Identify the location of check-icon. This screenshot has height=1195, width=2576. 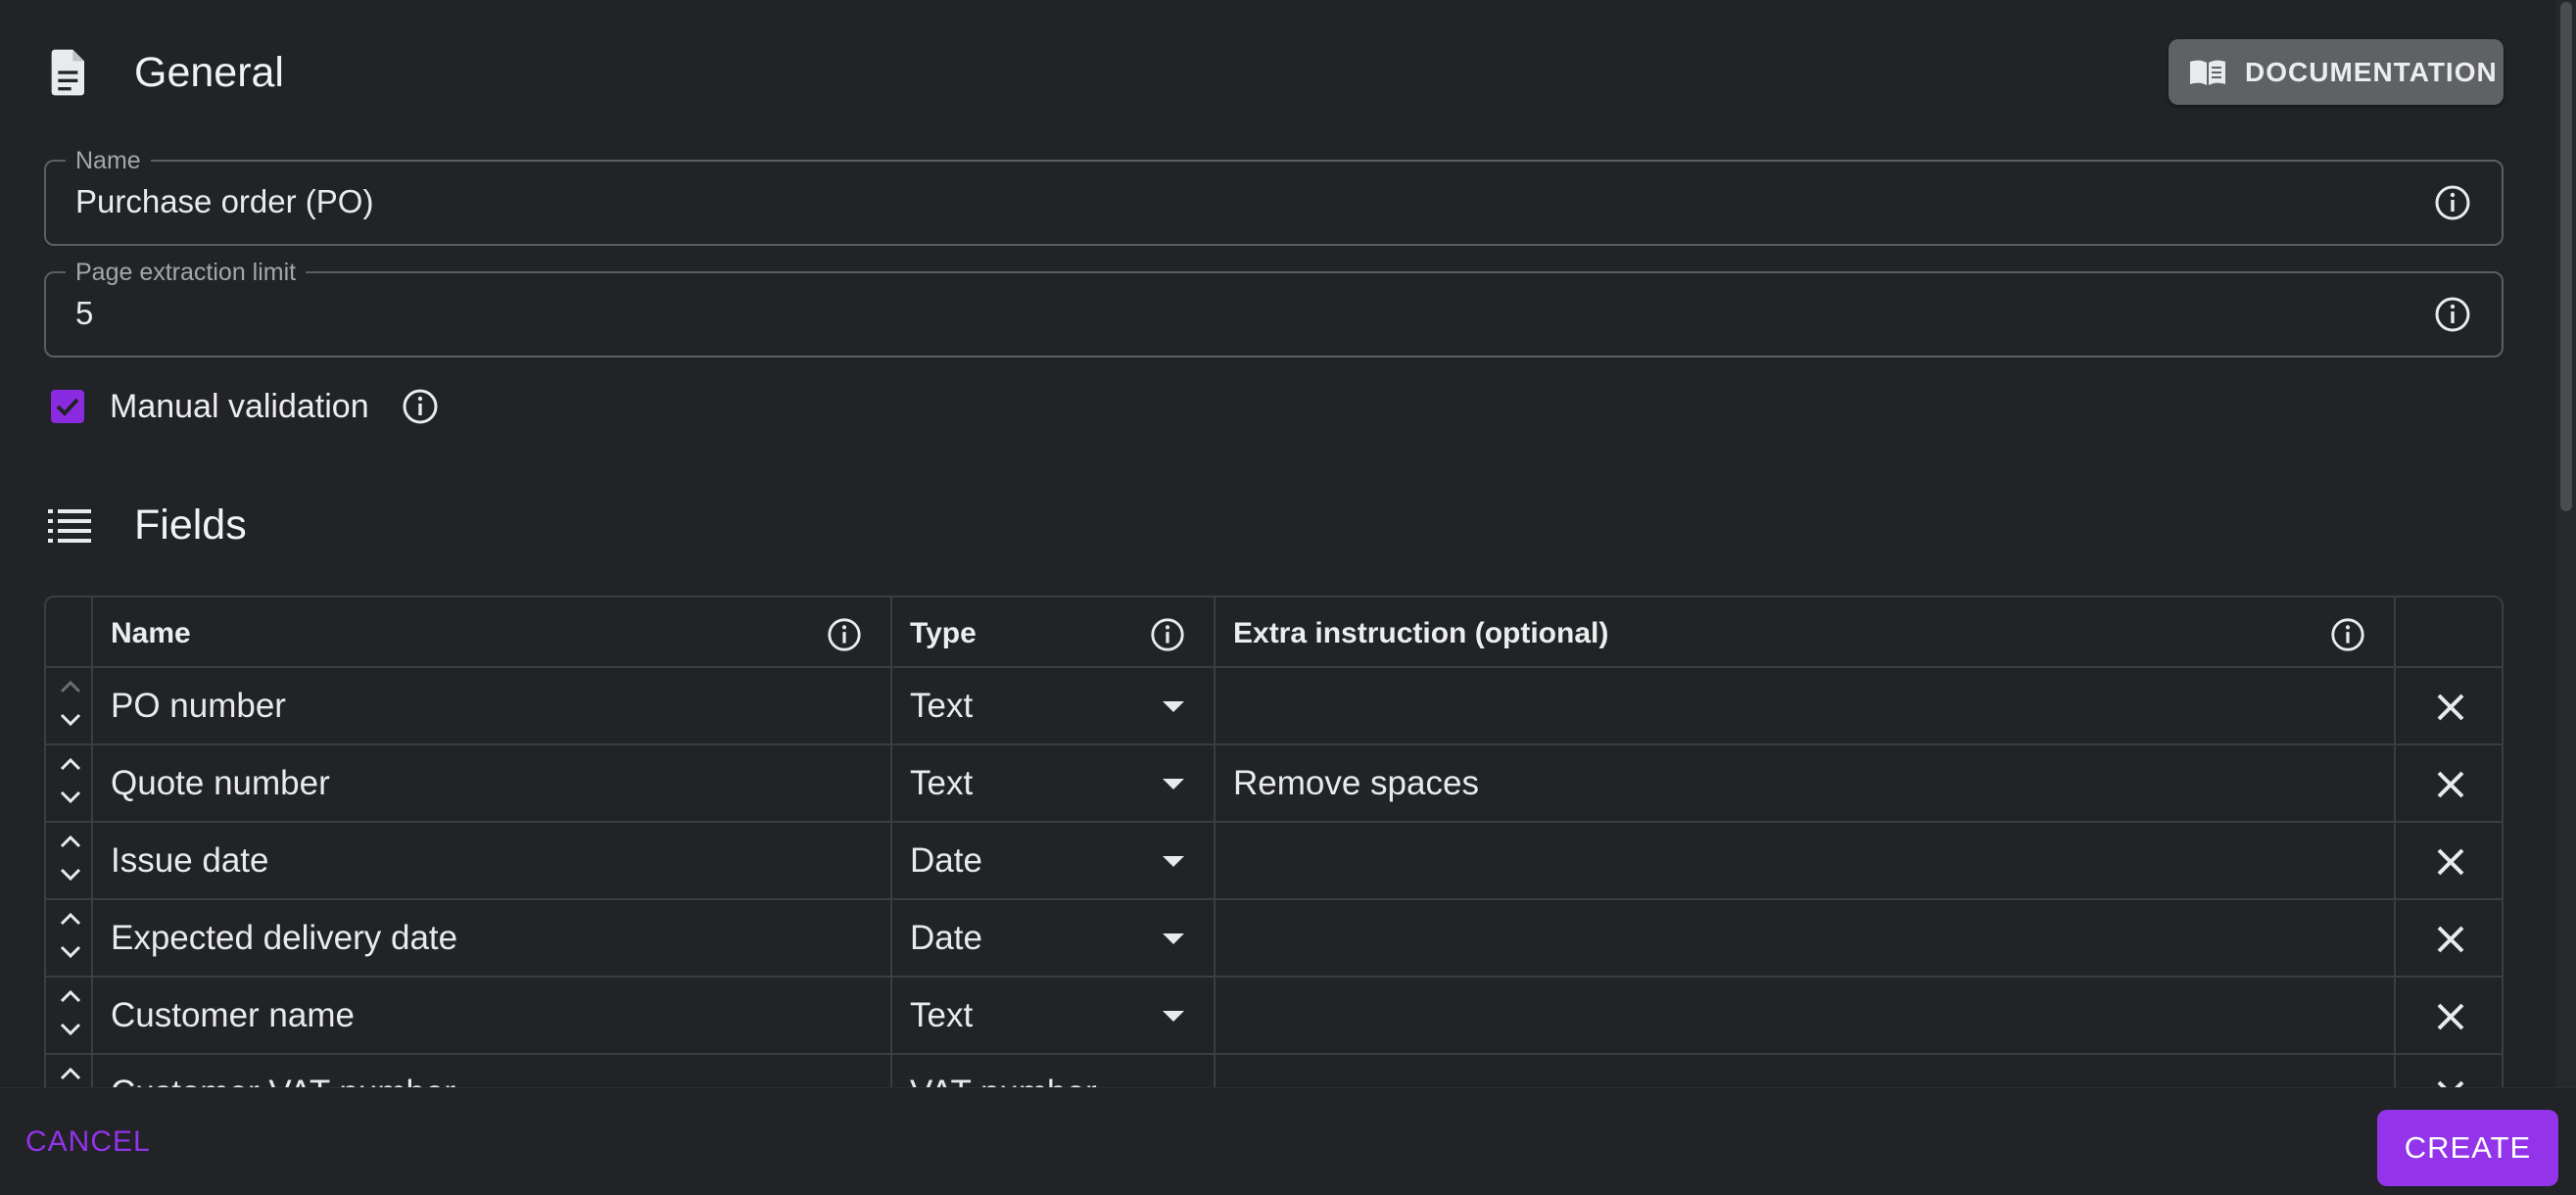
(67, 407).